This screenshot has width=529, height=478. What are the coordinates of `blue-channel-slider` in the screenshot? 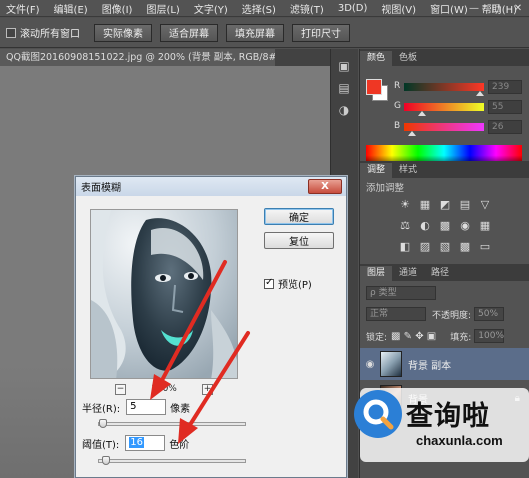 It's located at (444, 127).